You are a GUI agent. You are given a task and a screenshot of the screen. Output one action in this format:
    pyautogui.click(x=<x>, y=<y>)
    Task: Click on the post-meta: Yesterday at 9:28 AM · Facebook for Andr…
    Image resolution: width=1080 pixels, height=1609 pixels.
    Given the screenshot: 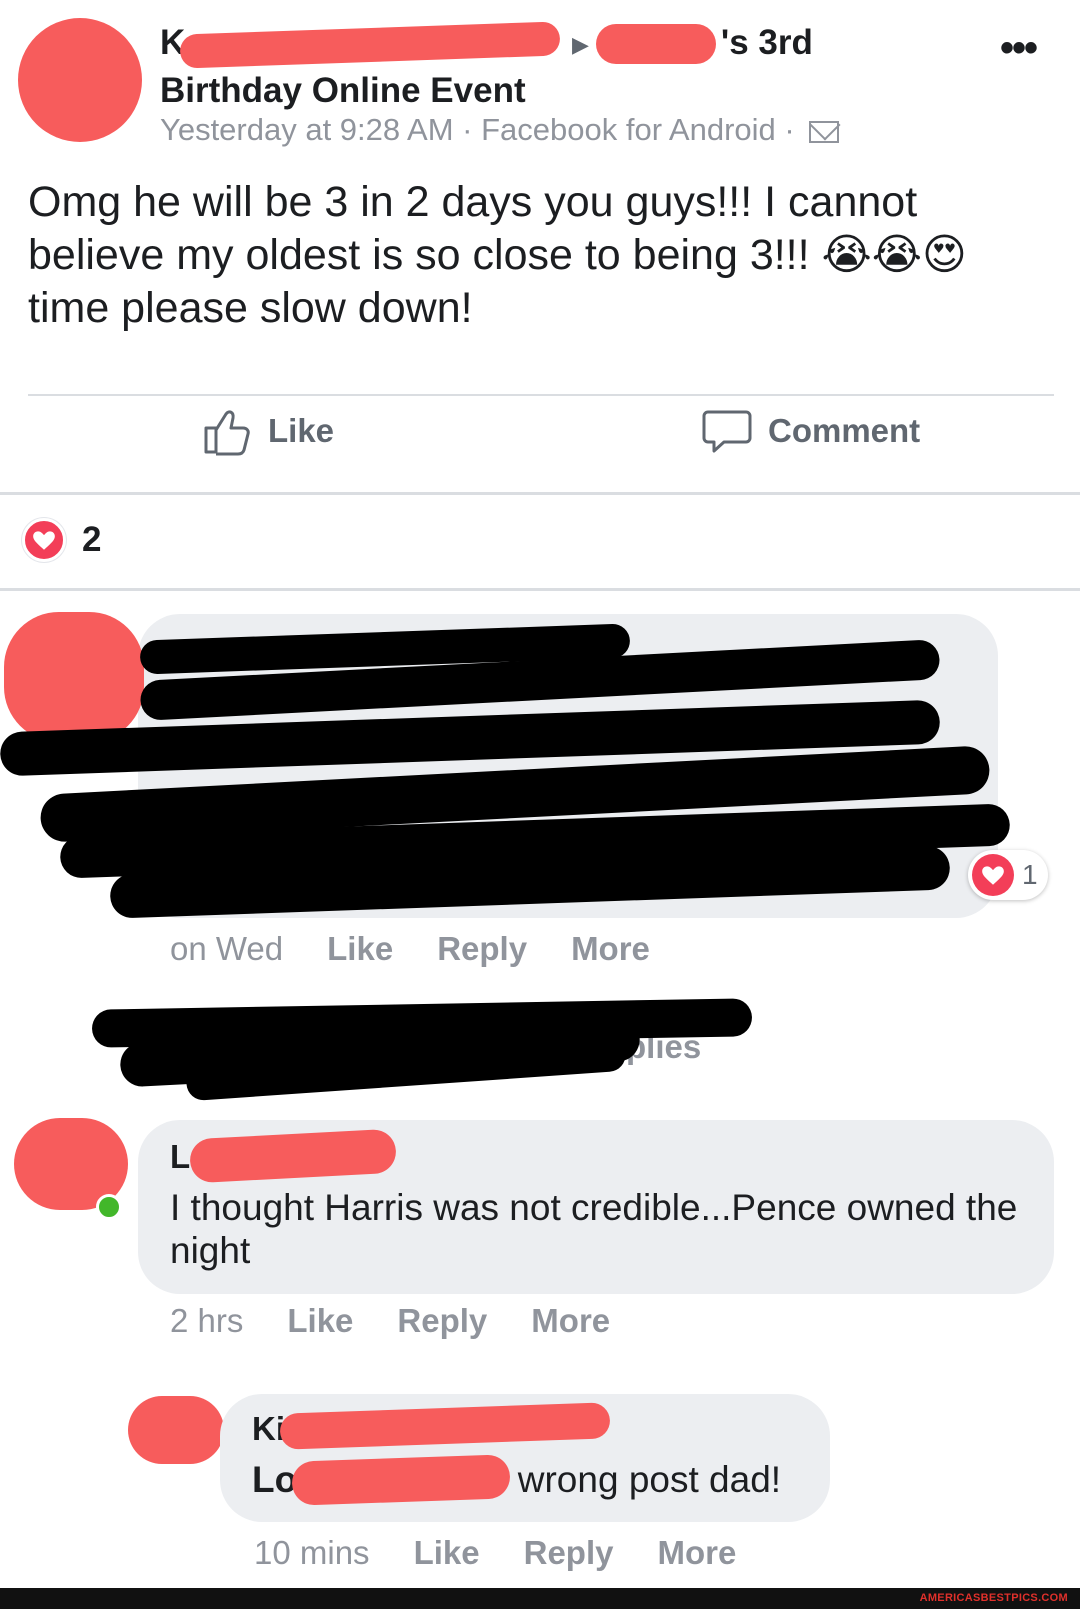 What is the action you would take?
    pyautogui.click(x=500, y=130)
    